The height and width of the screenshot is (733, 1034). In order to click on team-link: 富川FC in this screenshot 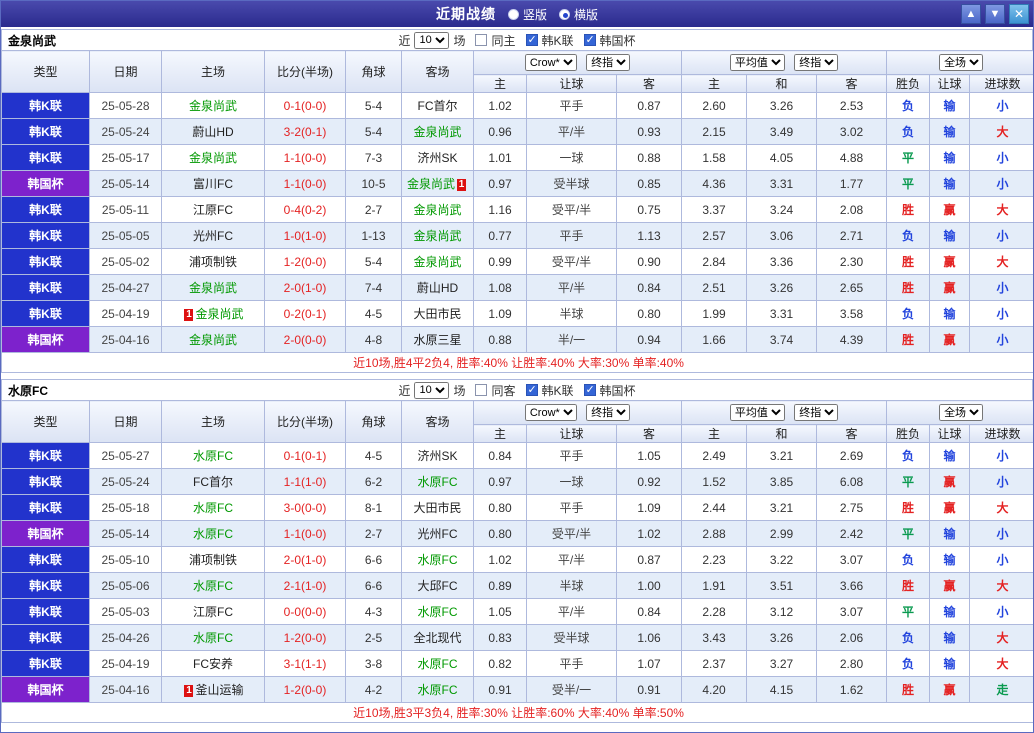, I will do `click(213, 184)`.